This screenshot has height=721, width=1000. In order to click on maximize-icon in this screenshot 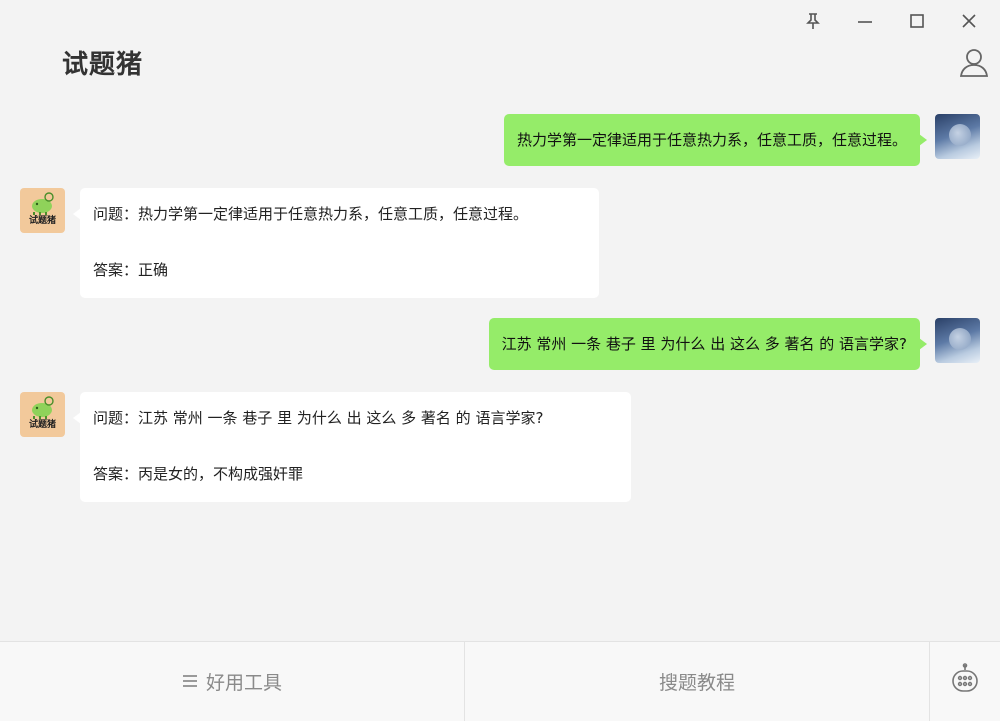, I will do `click(917, 21)`.